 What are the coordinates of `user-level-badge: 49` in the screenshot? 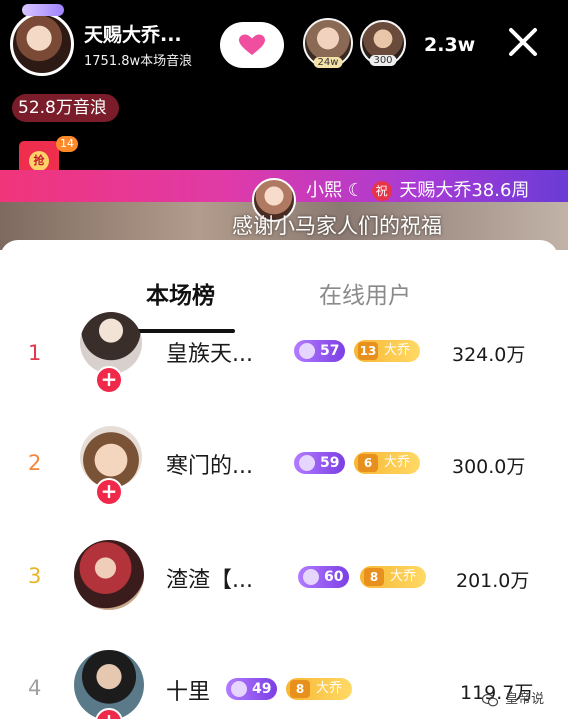 It's located at (252, 689).